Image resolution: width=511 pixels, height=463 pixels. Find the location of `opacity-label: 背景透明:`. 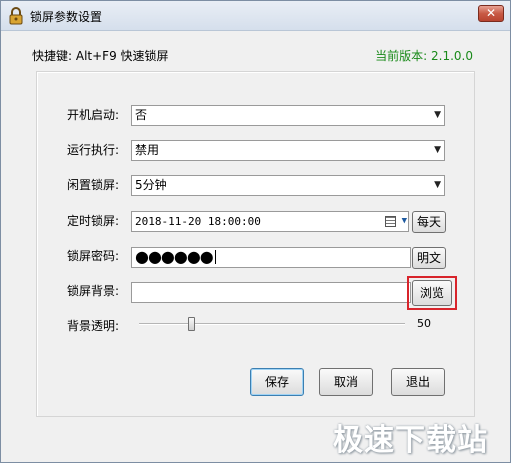

opacity-label: 背景透明: is located at coordinates (93, 326).